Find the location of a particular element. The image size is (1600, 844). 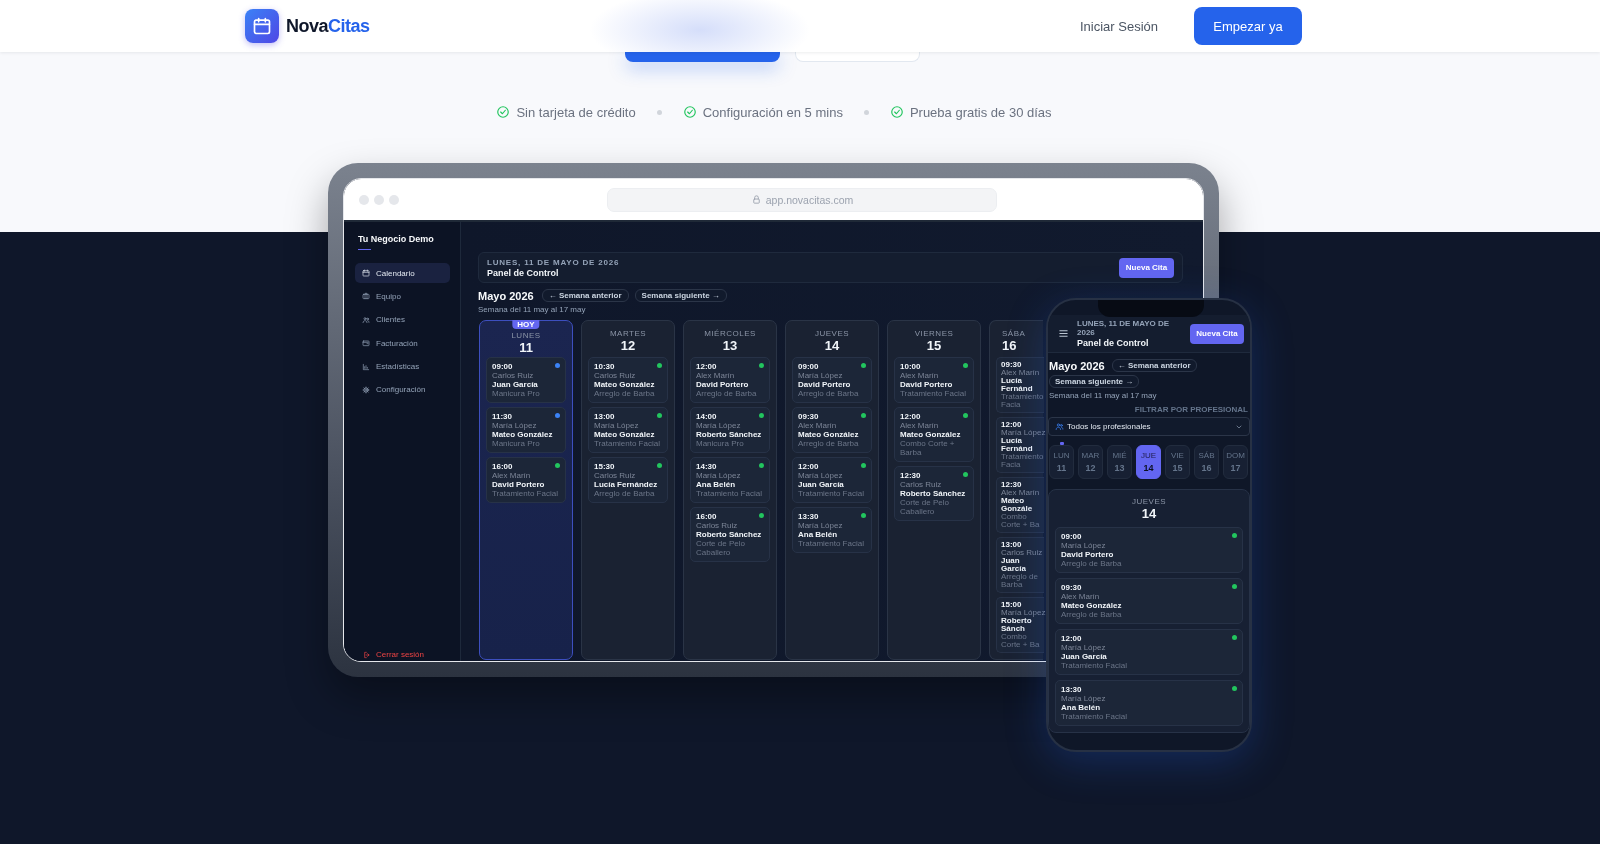

day-tab: MAR 12 is located at coordinates (1090, 462).